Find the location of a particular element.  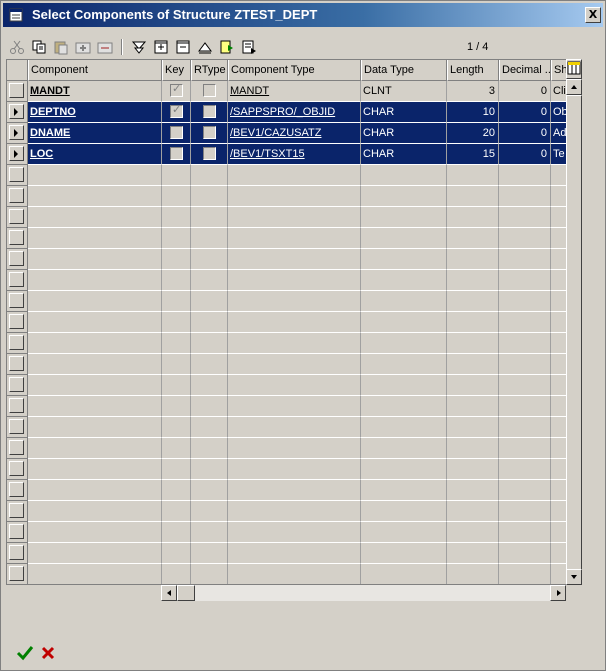

print-button is located at coordinates (249, 47).